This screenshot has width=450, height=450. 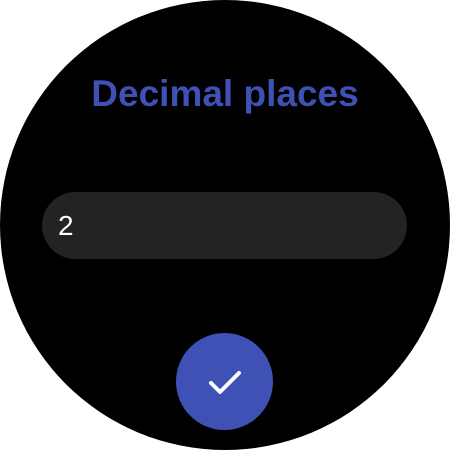 I want to click on check-icon, so click(x=225, y=382).